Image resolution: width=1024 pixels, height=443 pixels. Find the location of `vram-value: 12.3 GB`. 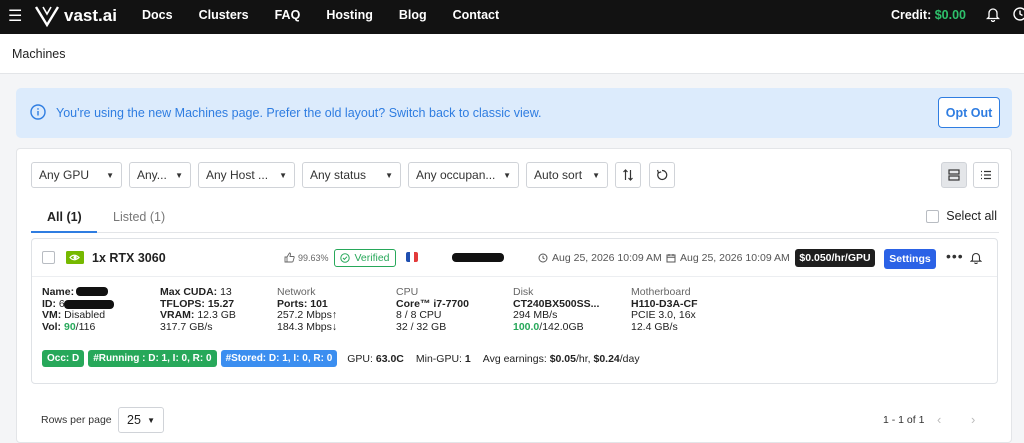

vram-value: 12.3 GB is located at coordinates (216, 315).